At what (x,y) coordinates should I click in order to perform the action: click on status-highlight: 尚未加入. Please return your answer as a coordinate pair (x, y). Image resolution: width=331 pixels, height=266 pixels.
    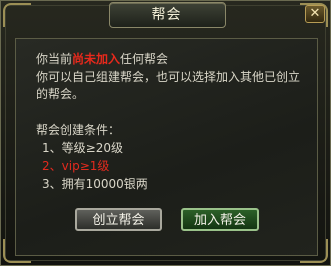
    Looking at the image, I should click on (96, 59).